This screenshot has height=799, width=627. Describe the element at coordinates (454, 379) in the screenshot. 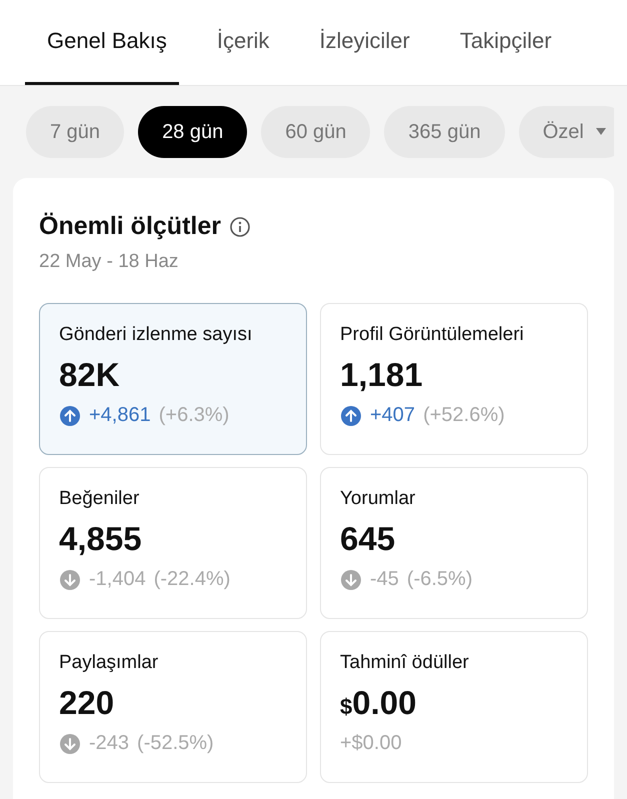

I see `metric-card: Profil Görüntülemeleri 1,181 +407 (+52.6%)` at that location.